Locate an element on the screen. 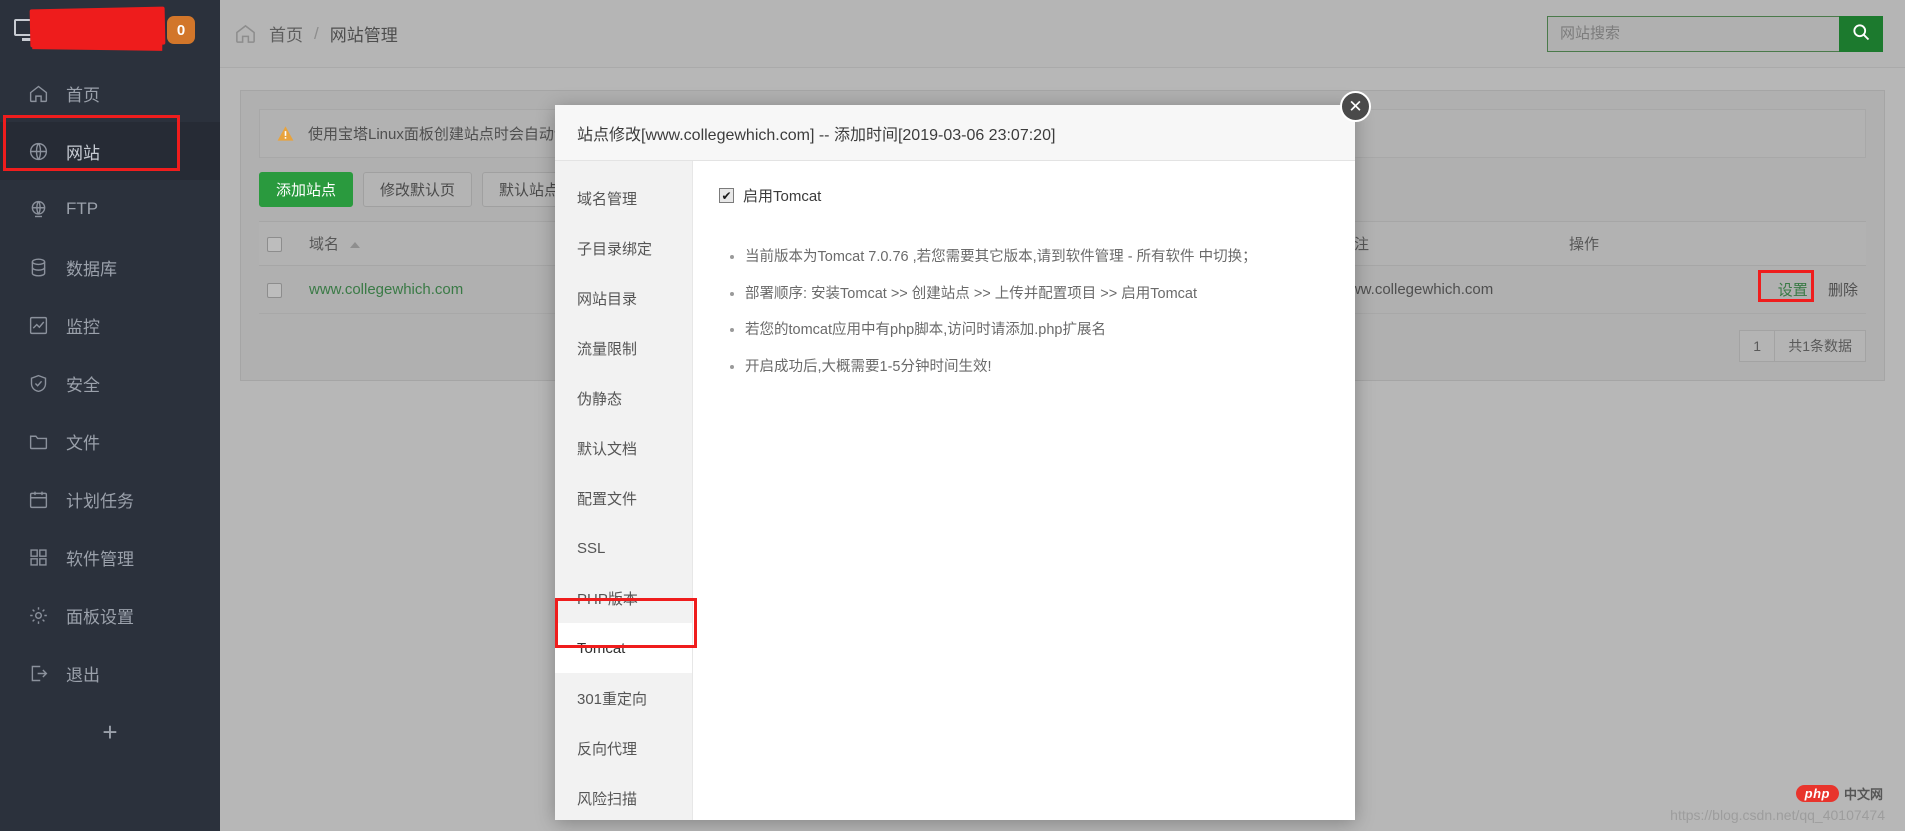 This screenshot has height=831, width=1905. sidebar-item-software: 软件管理 is located at coordinates (110, 557).